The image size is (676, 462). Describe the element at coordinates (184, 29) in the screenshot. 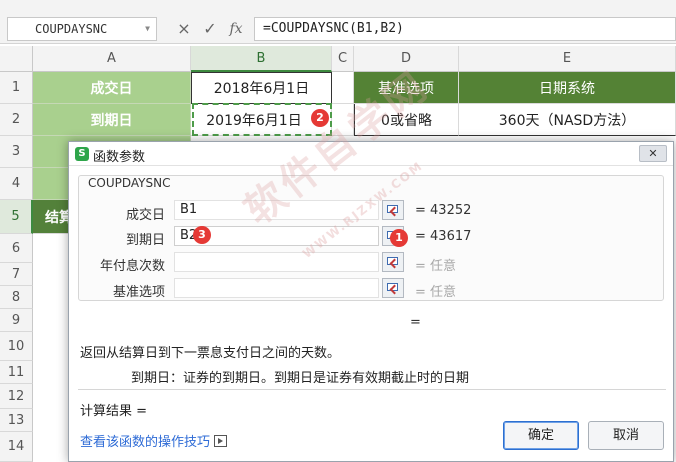

I see `cancel-formula-icon: ×` at that location.